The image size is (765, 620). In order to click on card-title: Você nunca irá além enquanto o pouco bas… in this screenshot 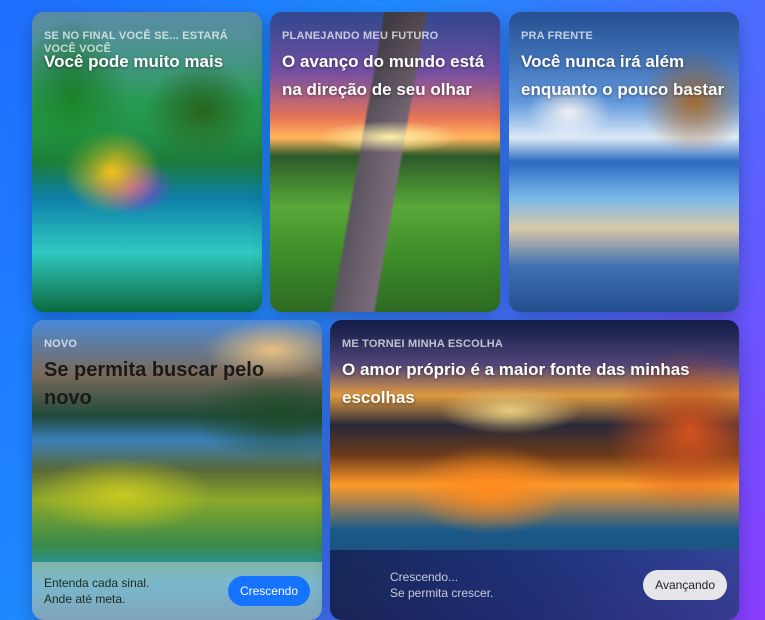, I will do `click(623, 75)`.